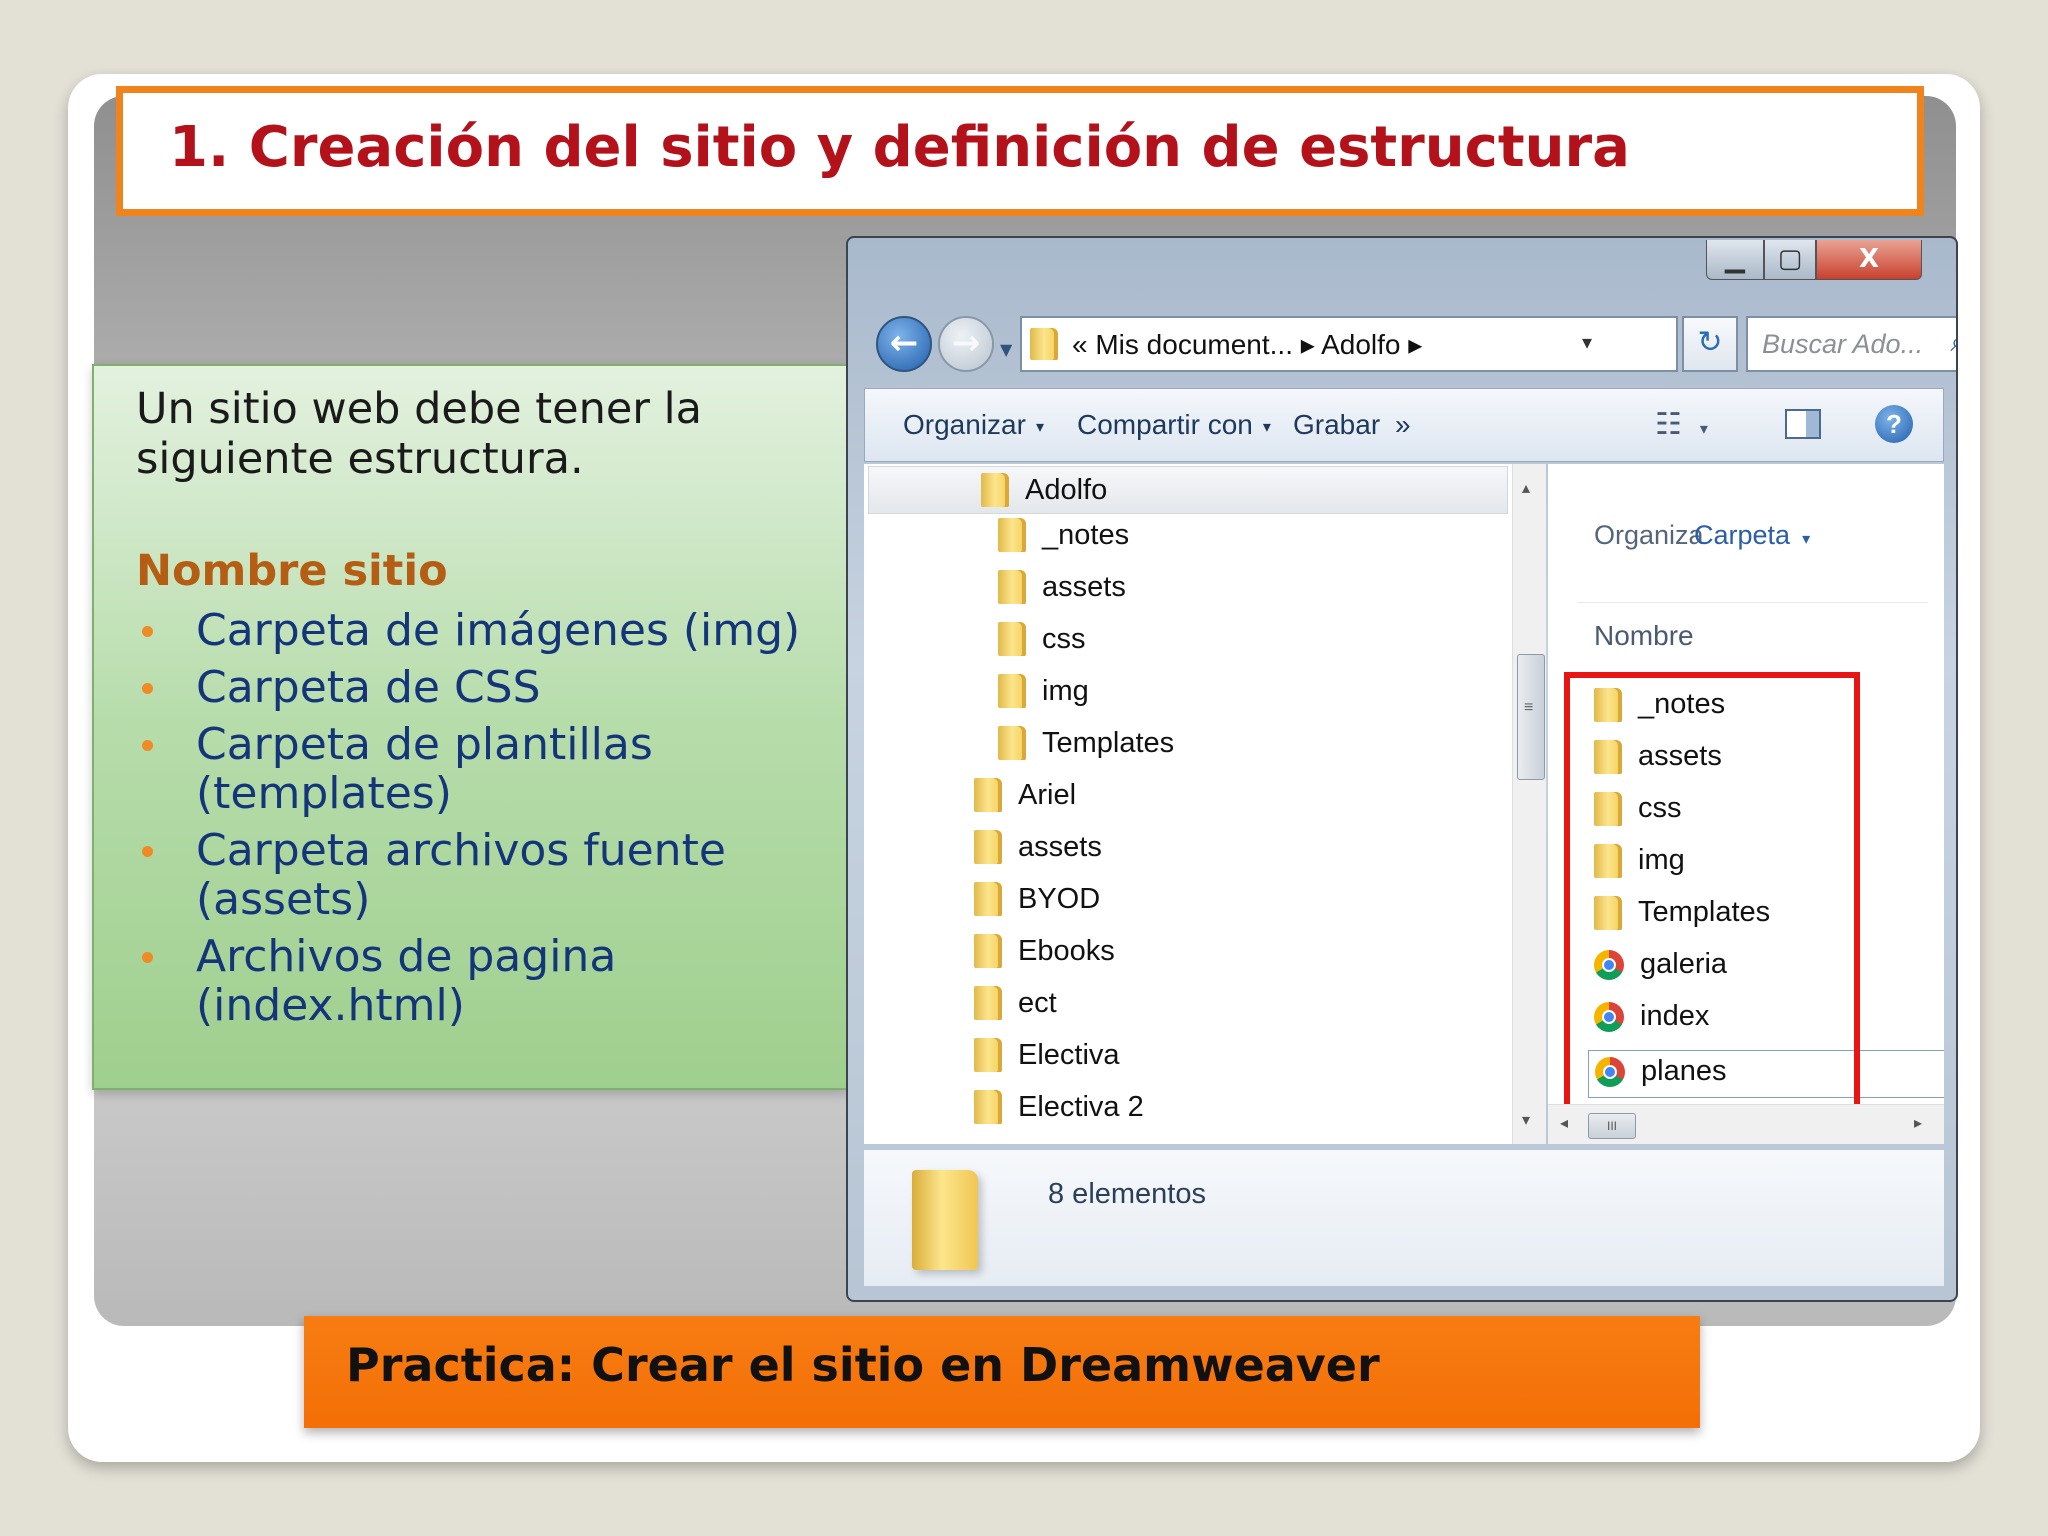 This screenshot has width=2048, height=1536. What do you see at coordinates (1953, 342) in the screenshot?
I see `search-icon: ⌕` at bounding box center [1953, 342].